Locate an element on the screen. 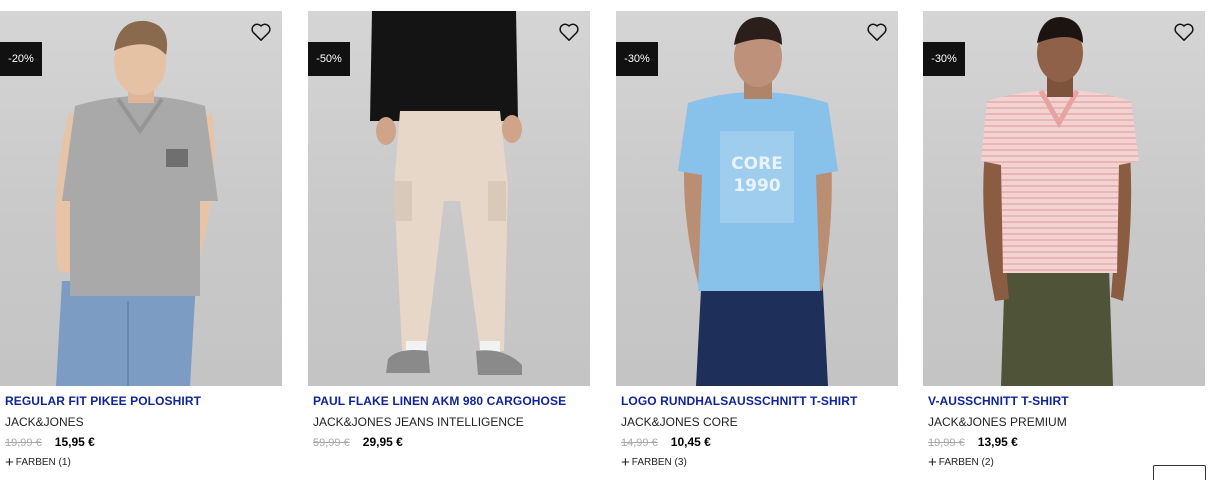 This screenshot has width=1210, height=480. colors-label: FARBEN (2) is located at coordinates (966, 462).